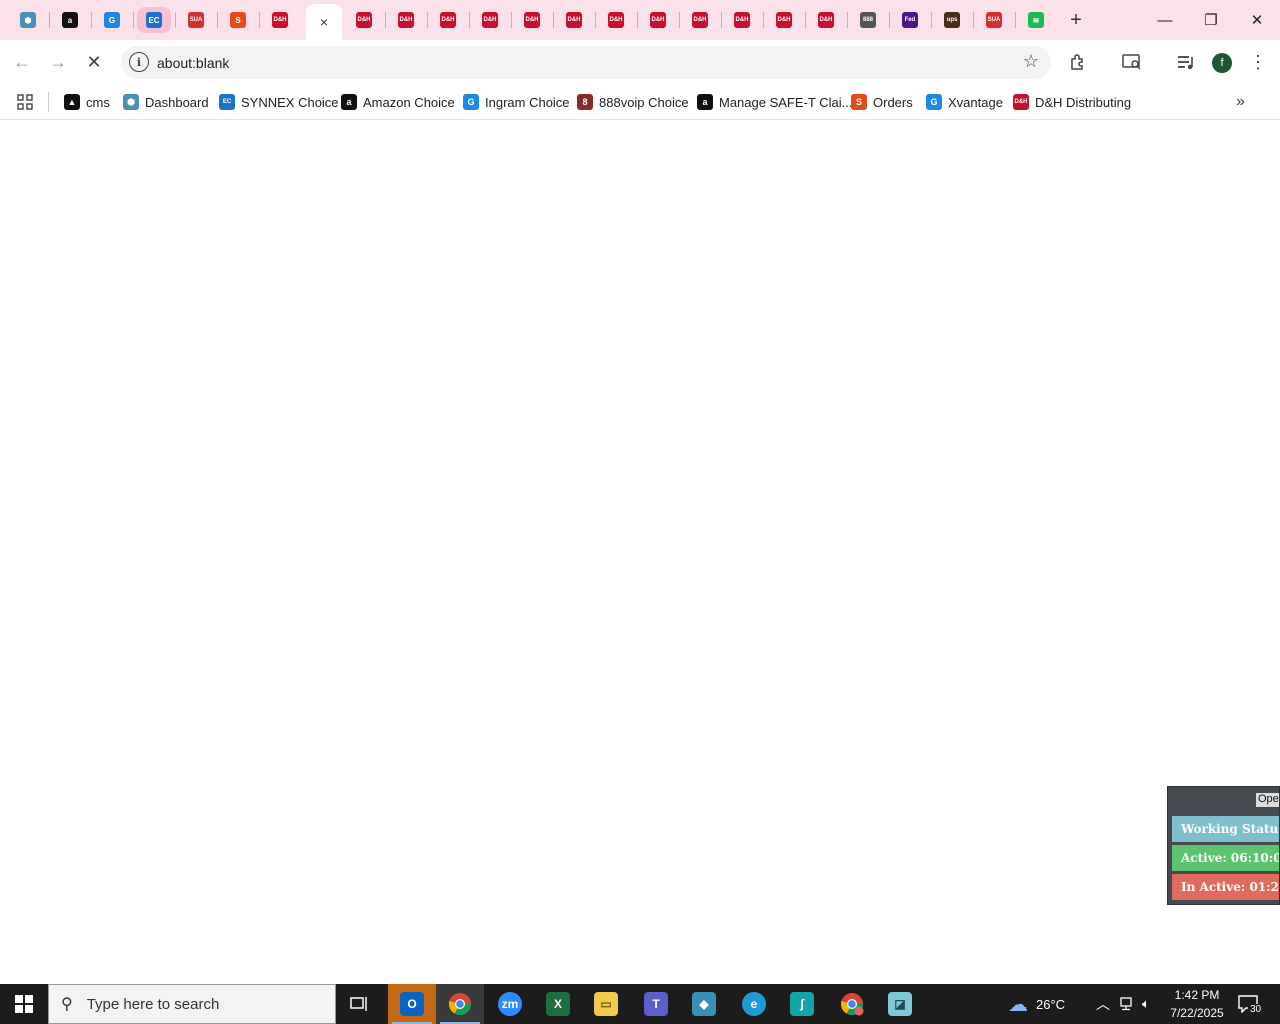  Describe the element at coordinates (290, 102) in the screenshot. I see `bookmark-label: SYNNEX Choice` at that location.